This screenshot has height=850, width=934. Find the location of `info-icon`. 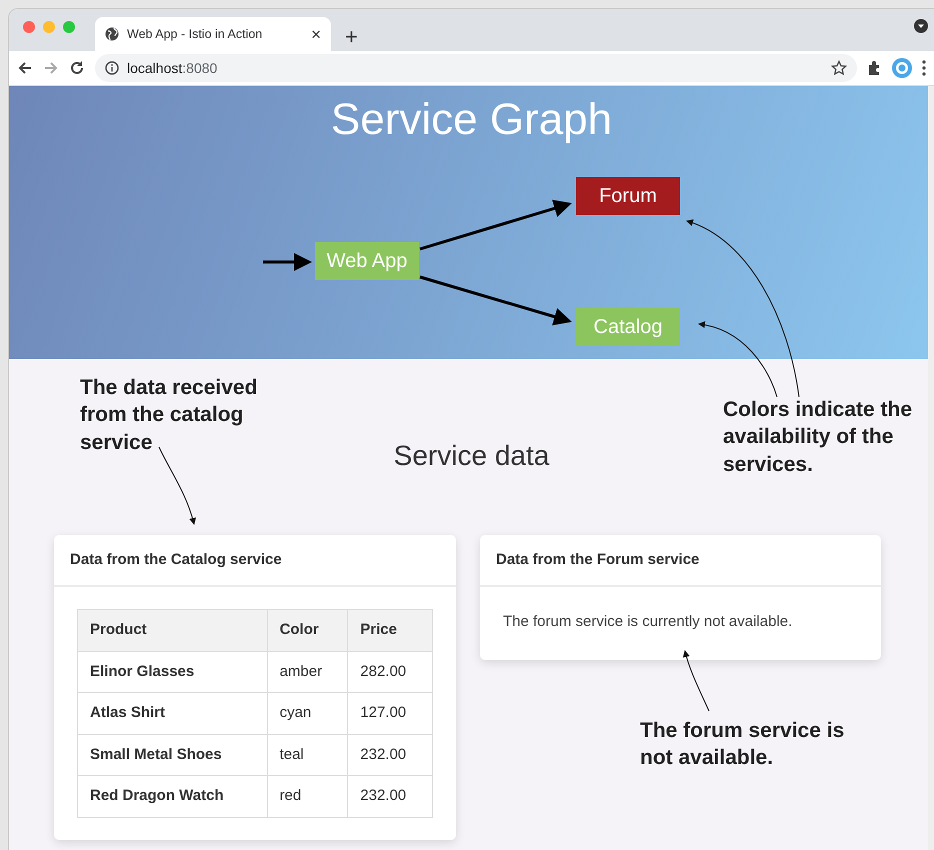

info-icon is located at coordinates (112, 68).